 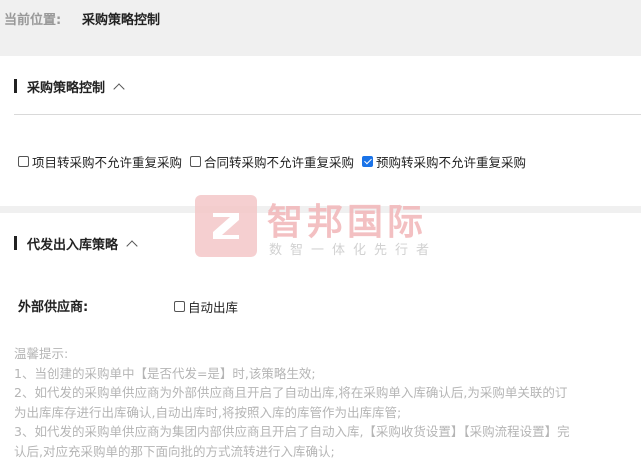 What do you see at coordinates (23, 161) in the screenshot?
I see `checkbox-project-no-duplicate` at bounding box center [23, 161].